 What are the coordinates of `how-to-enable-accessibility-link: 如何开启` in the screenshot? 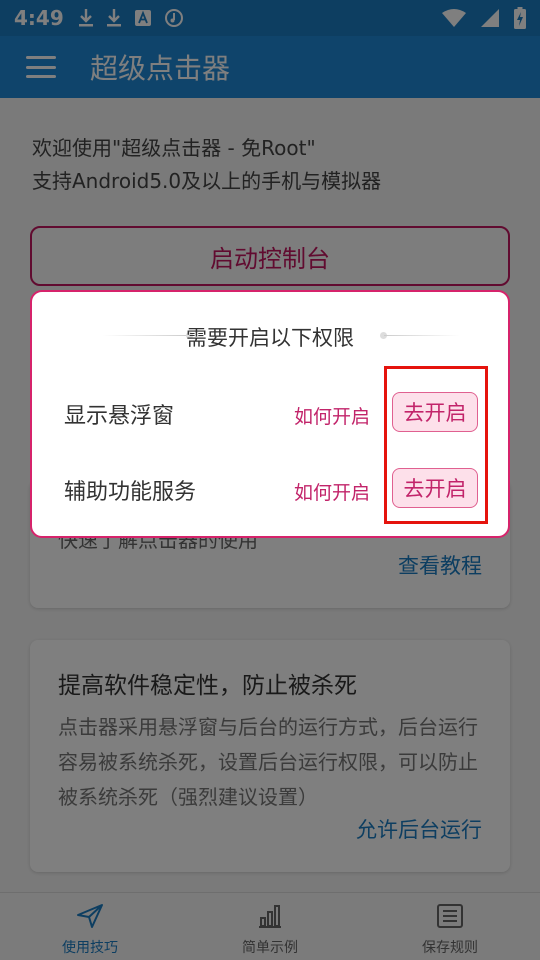 It's located at (332, 491).